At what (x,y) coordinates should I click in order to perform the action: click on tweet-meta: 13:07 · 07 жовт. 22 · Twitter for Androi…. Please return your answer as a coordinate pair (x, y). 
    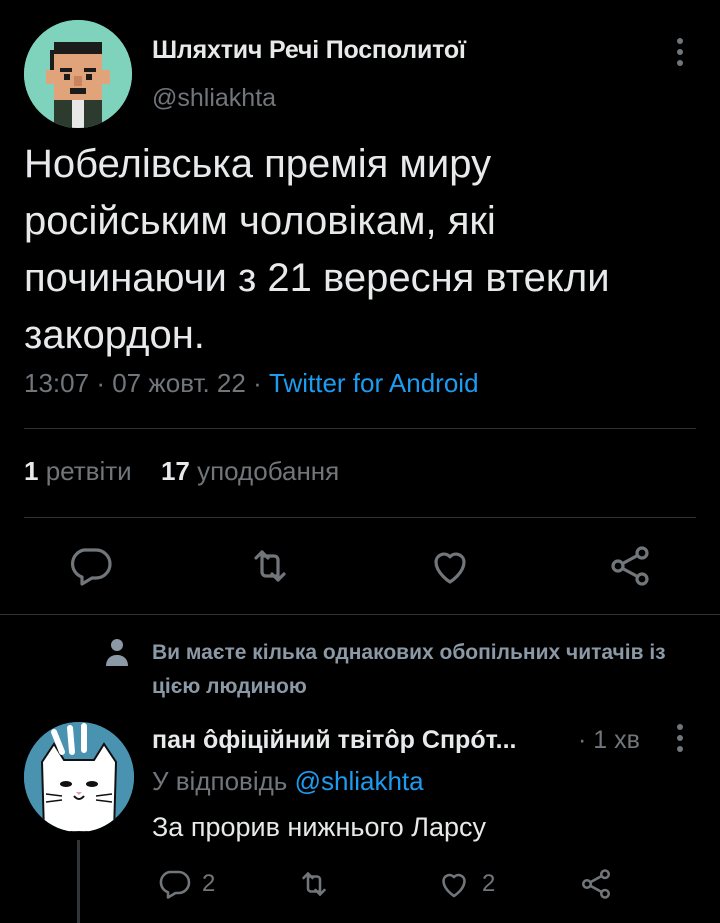
    Looking at the image, I should click on (251, 383).